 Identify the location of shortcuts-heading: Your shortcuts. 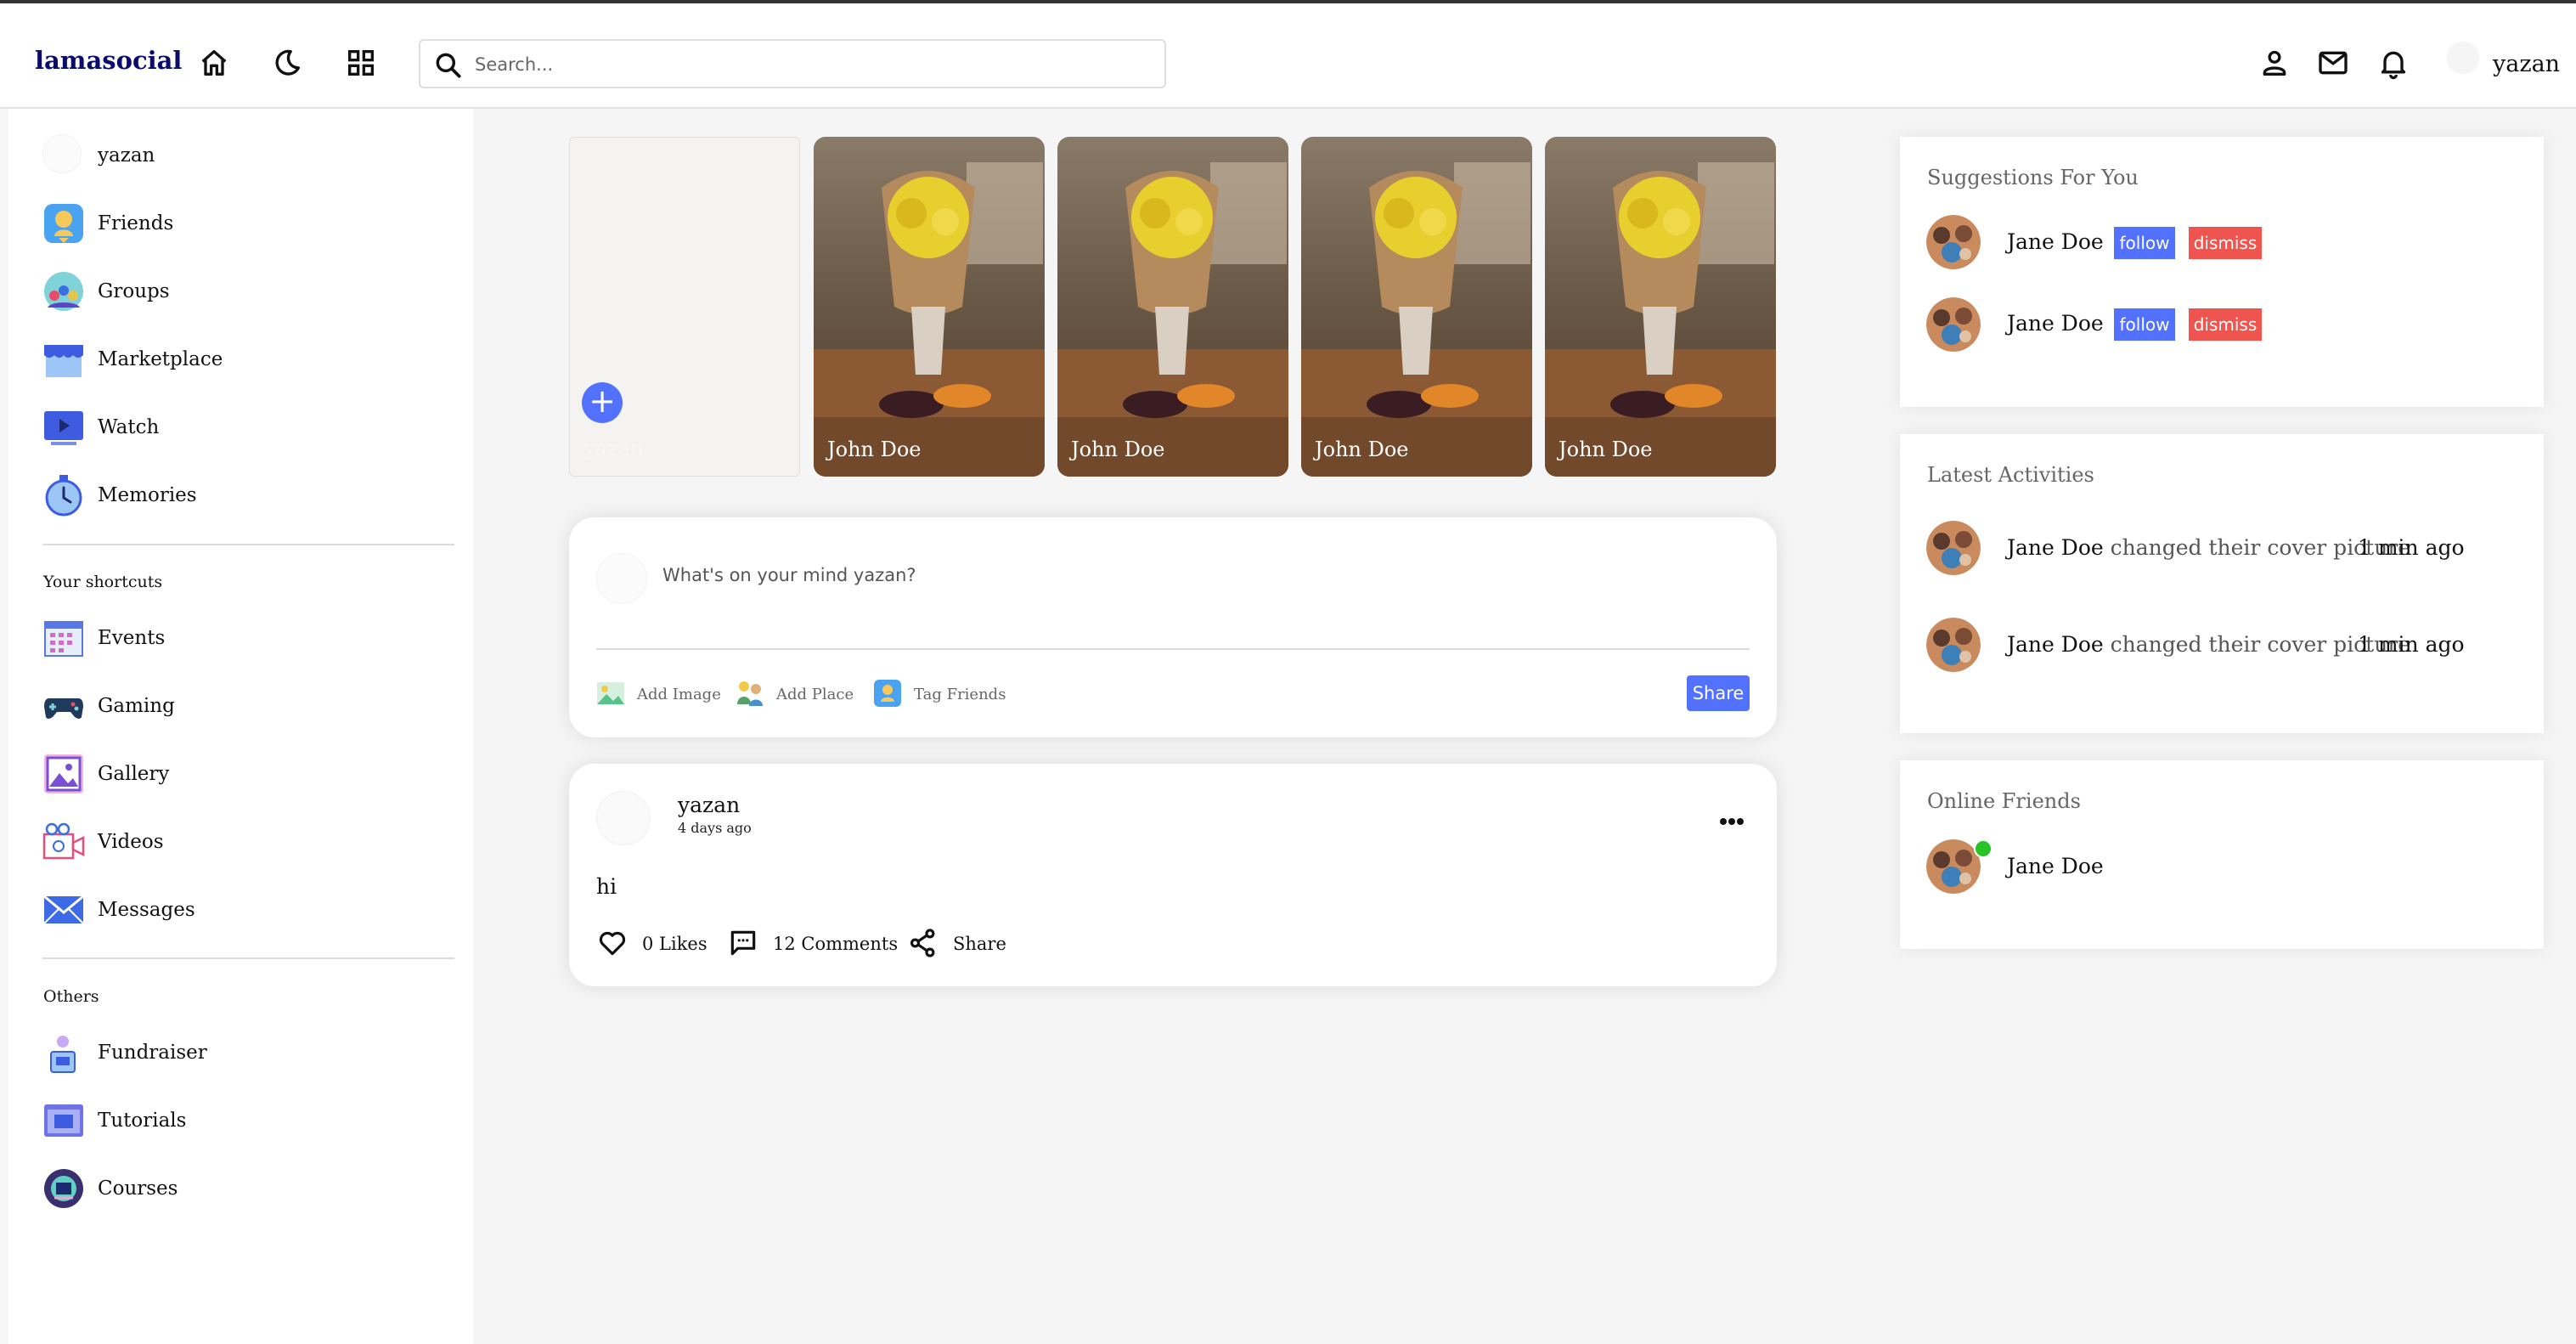
(103, 582).